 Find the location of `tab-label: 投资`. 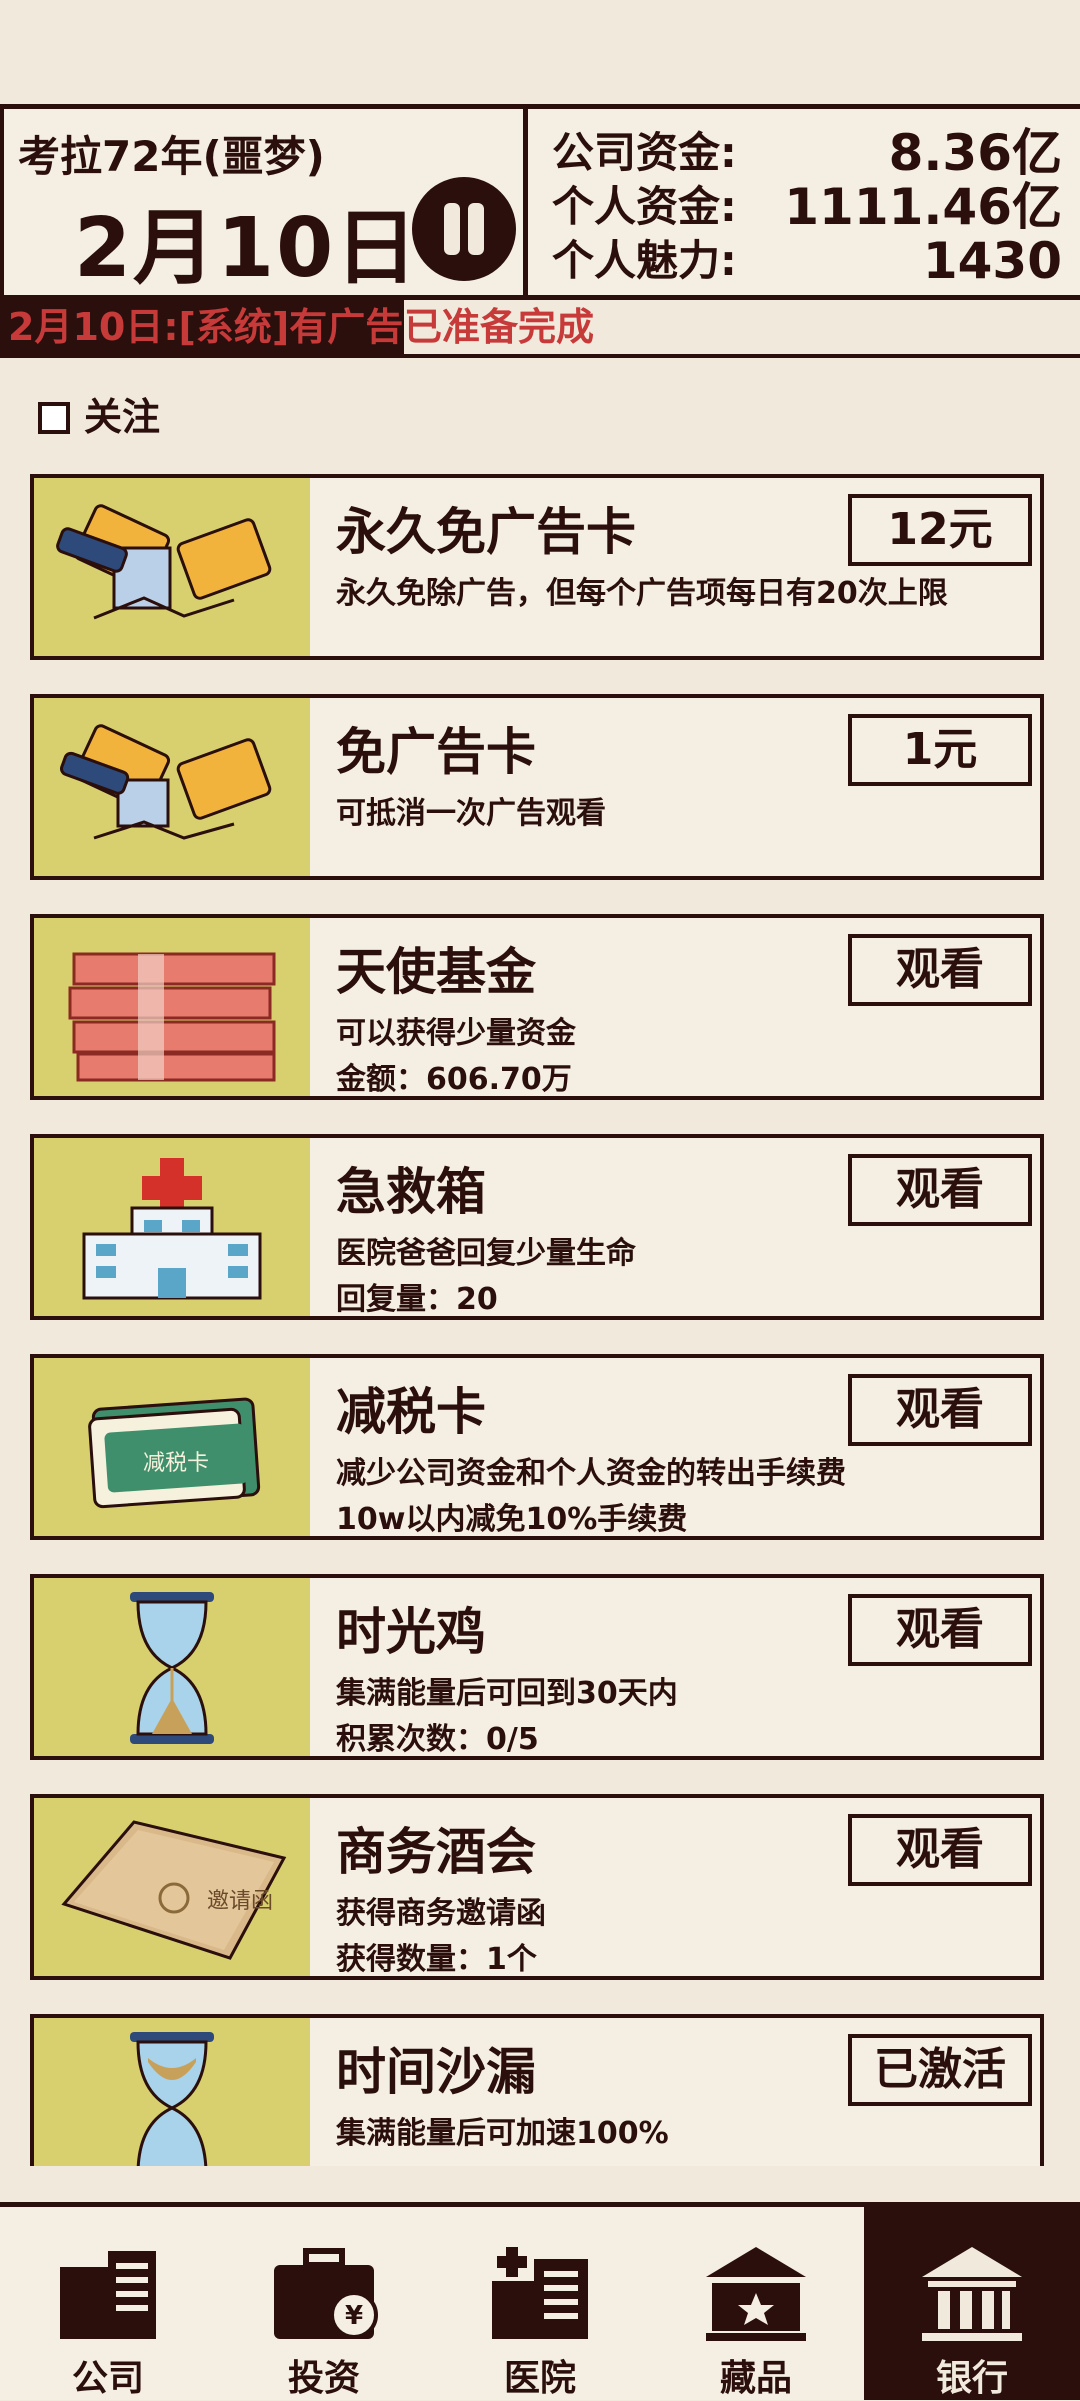

tab-label: 投资 is located at coordinates (323, 2378).